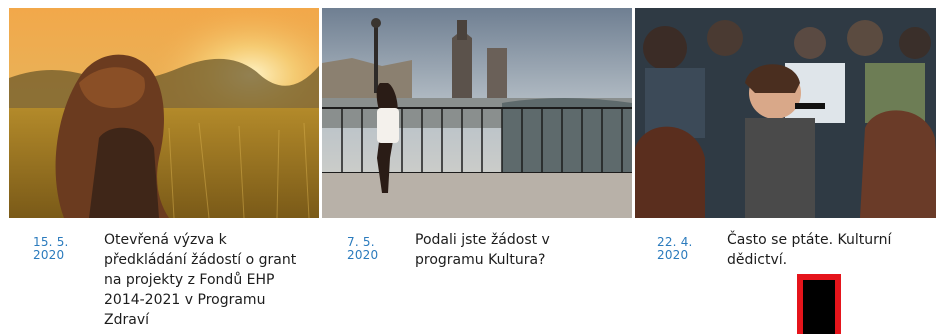  I want to click on news-date: 15. 5. 2020, so click(58, 249).